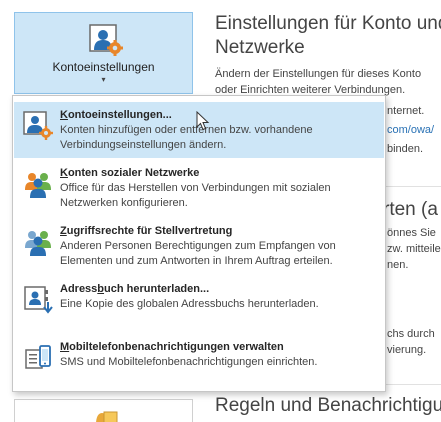 Image resolution: width=441 pixels, height=422 pixels. What do you see at coordinates (176, 347) in the screenshot?
I see `menu-item-title-rest: obiltelefonbenachrichtigungen verwalten` at bounding box center [176, 347].